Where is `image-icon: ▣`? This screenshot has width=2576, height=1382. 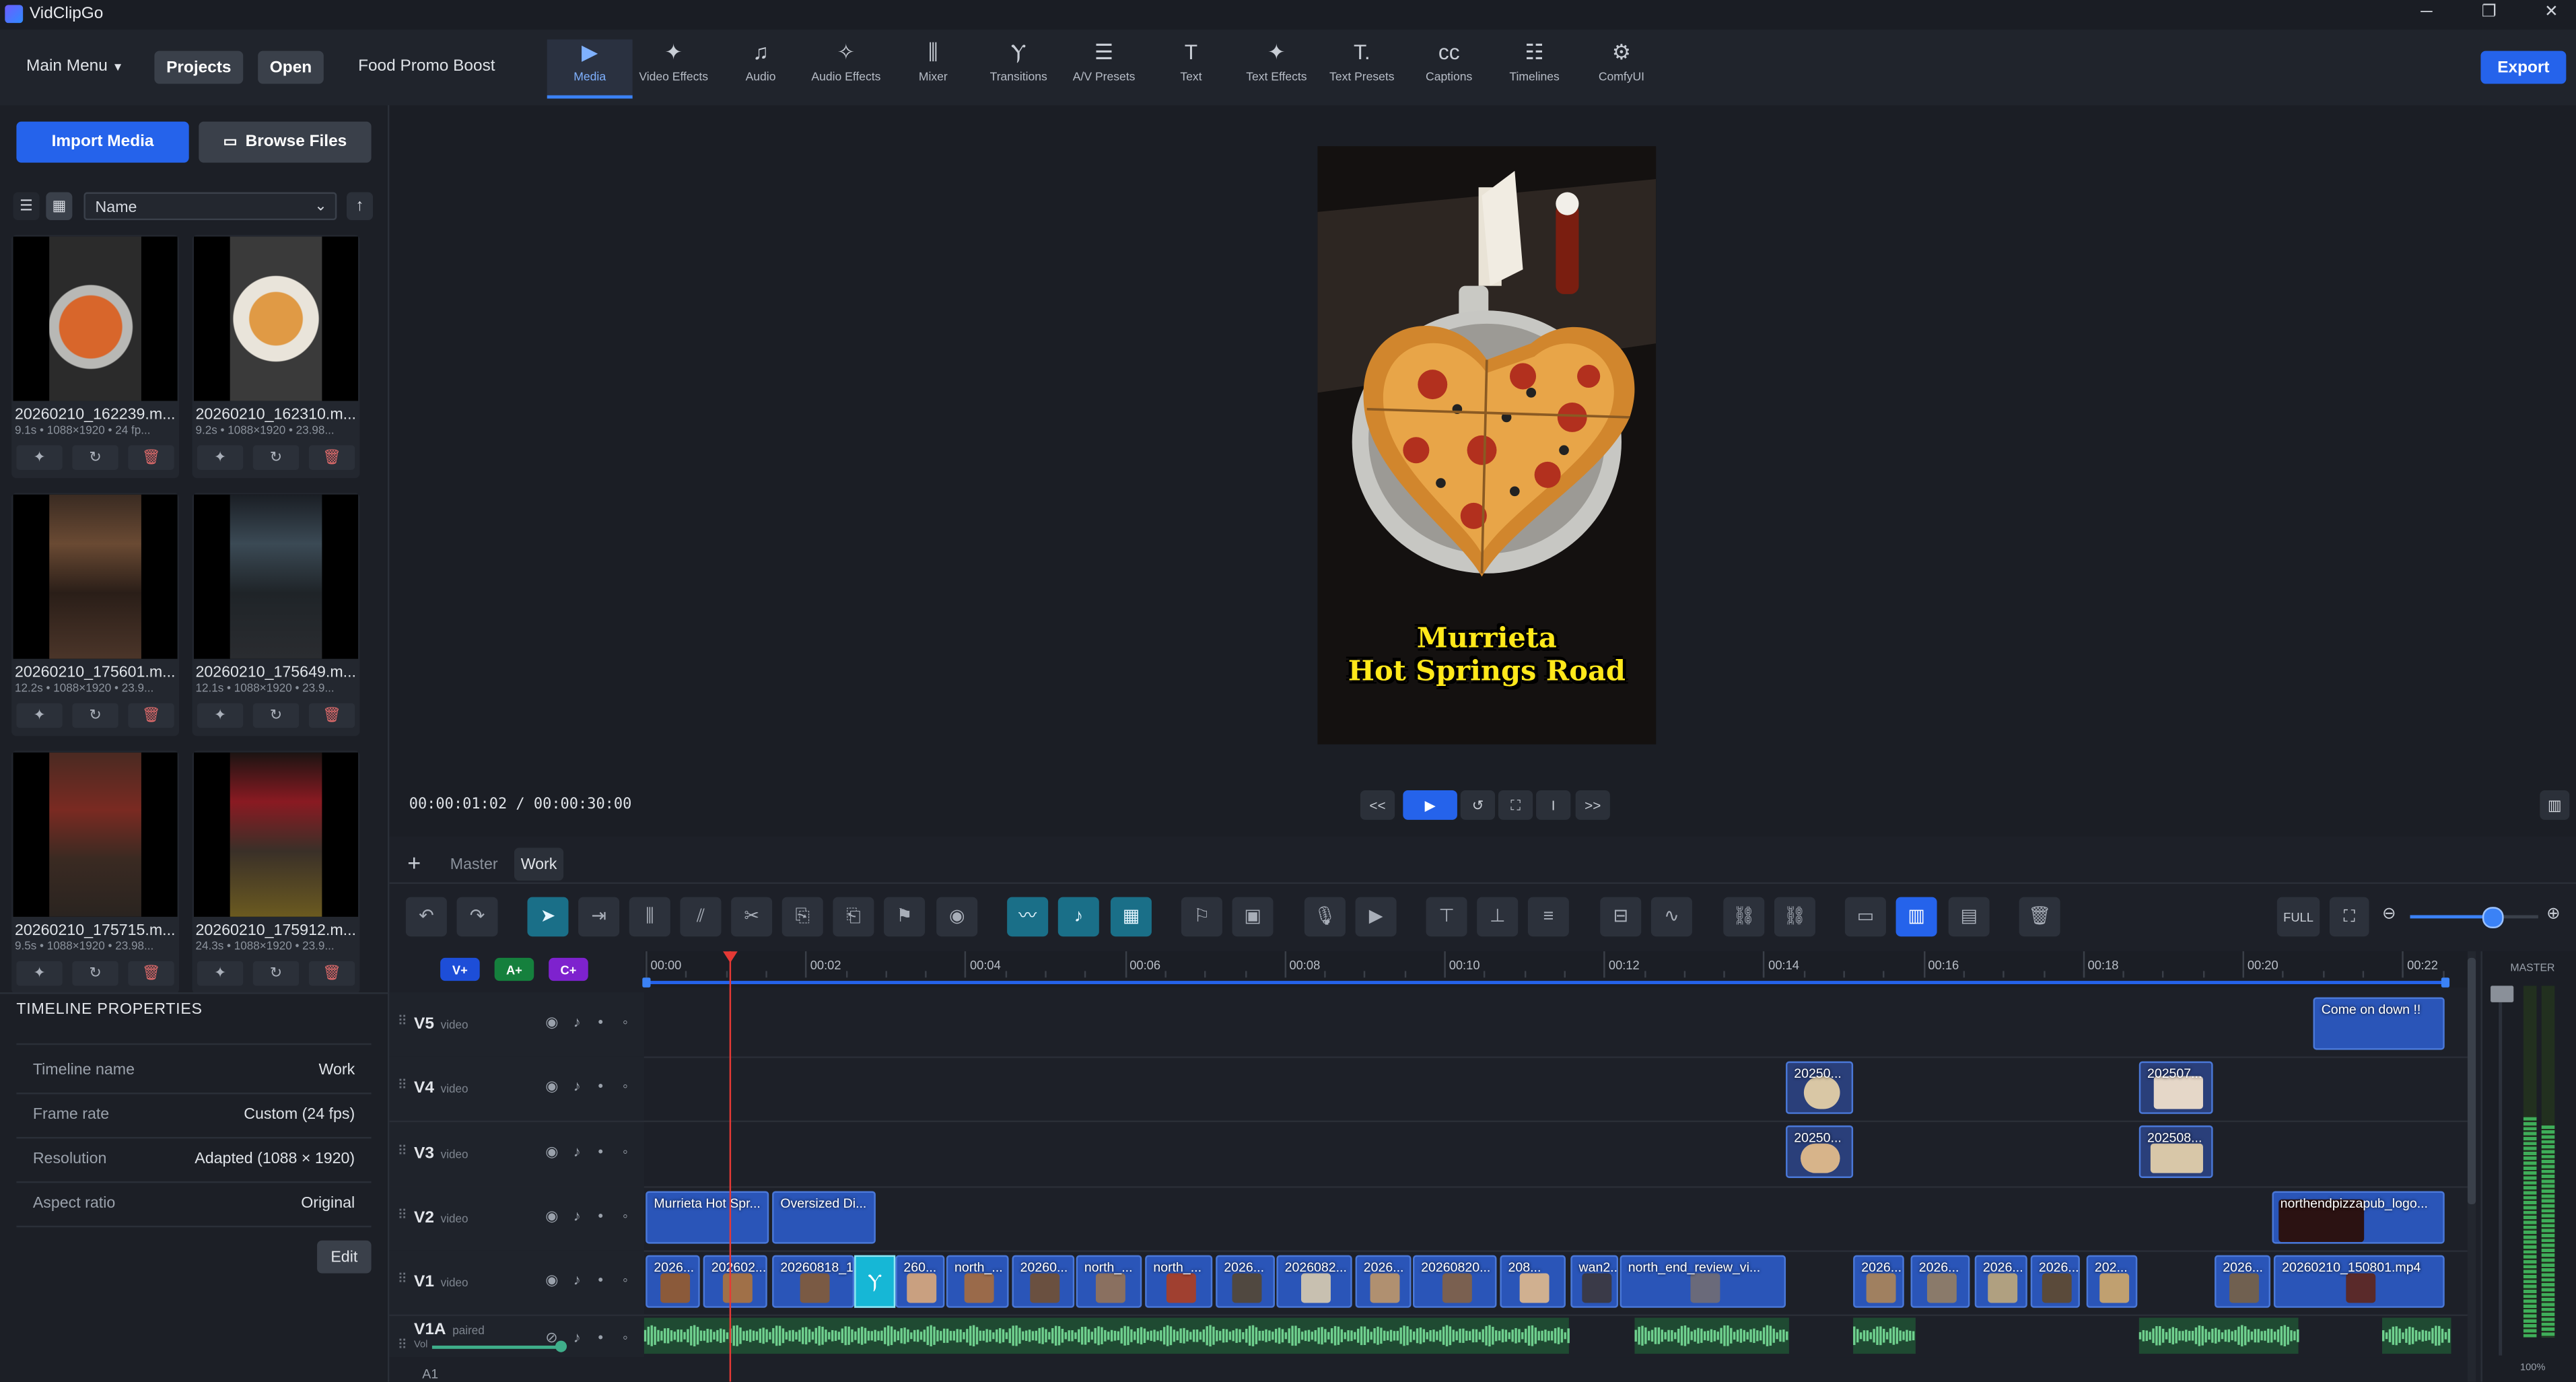
image-icon: ▣ is located at coordinates (1253, 917).